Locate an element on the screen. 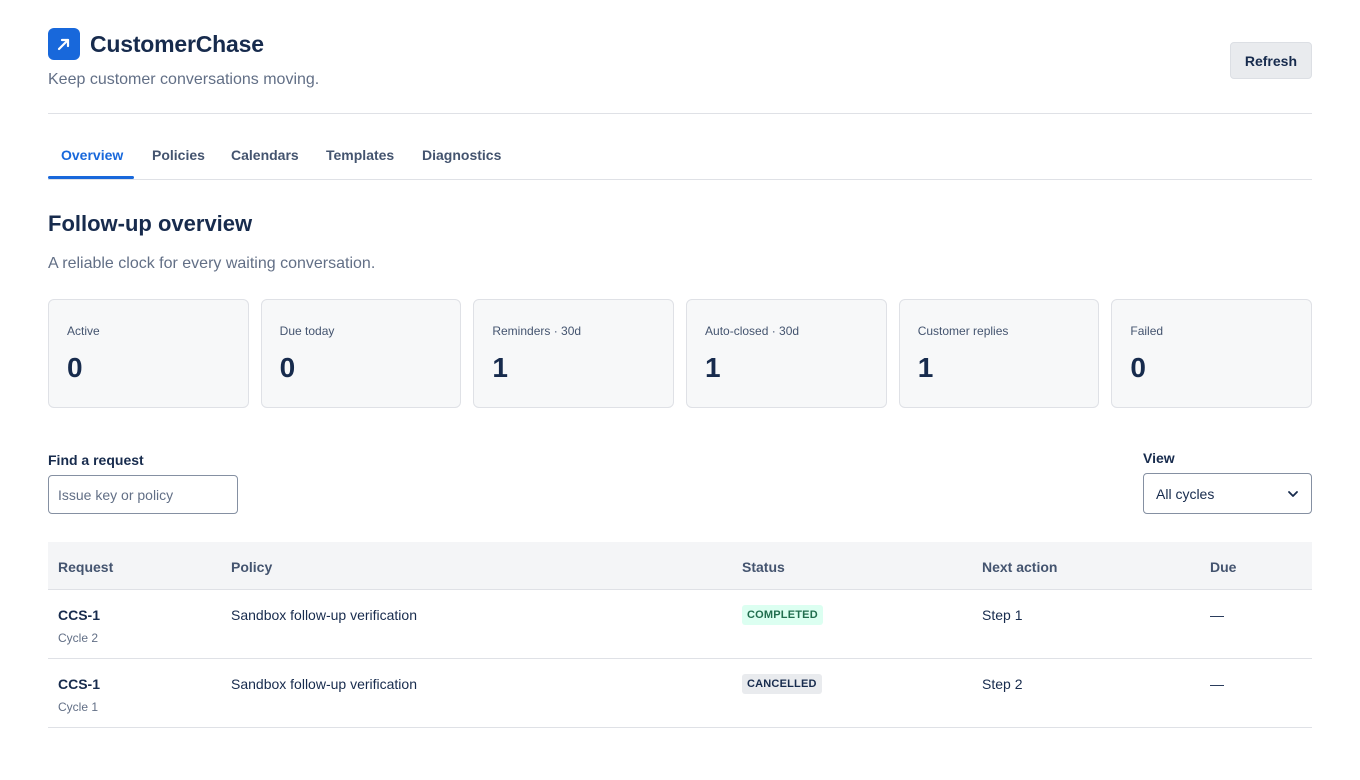  tab-diagnostics: Diagnostics is located at coordinates (461, 155).